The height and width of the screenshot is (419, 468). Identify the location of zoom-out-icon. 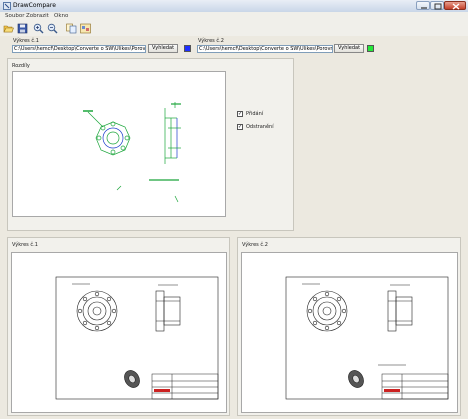
(52, 28).